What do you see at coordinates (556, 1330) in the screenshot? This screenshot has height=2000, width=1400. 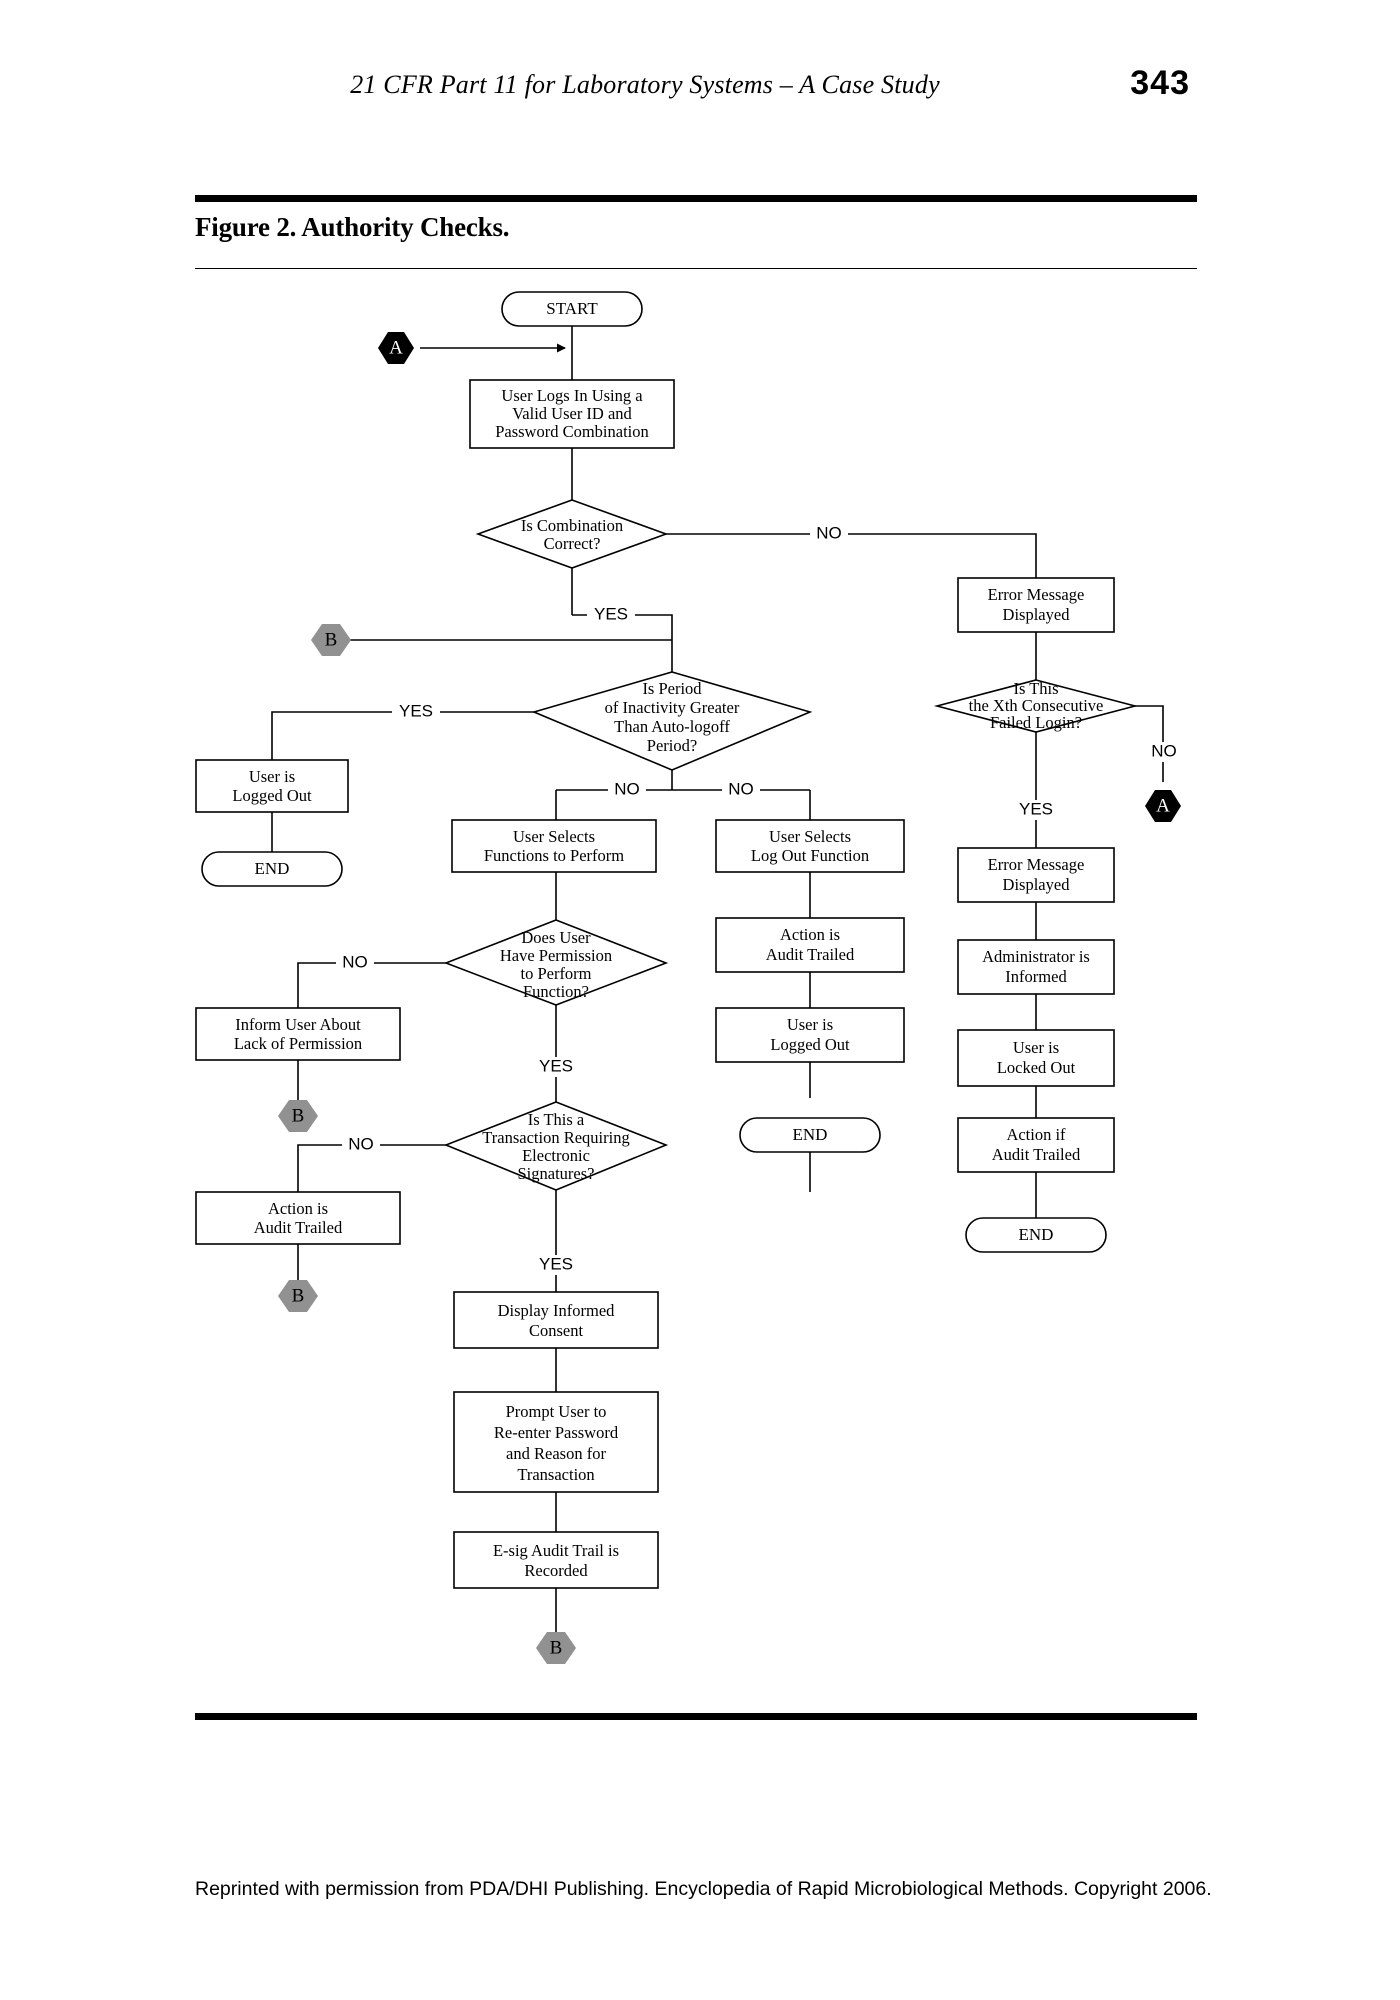 I see `node-display-consent-line2: Consent` at bounding box center [556, 1330].